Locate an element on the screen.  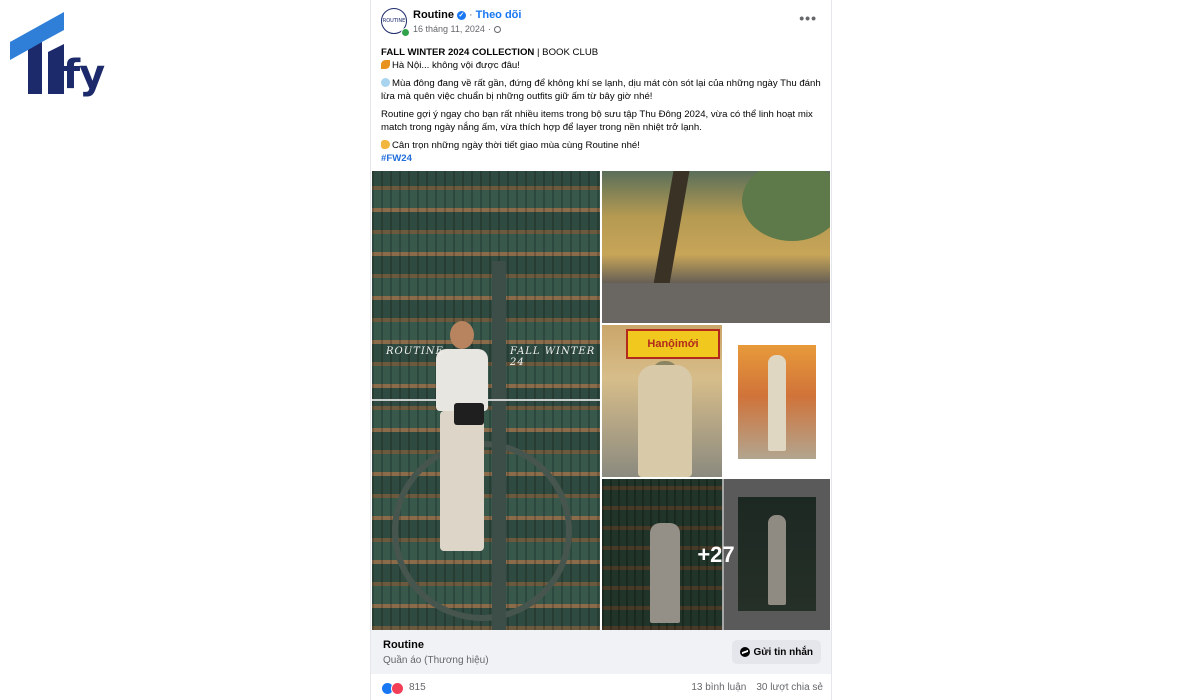
tree-trunk-shape is located at coordinates (670, 236).